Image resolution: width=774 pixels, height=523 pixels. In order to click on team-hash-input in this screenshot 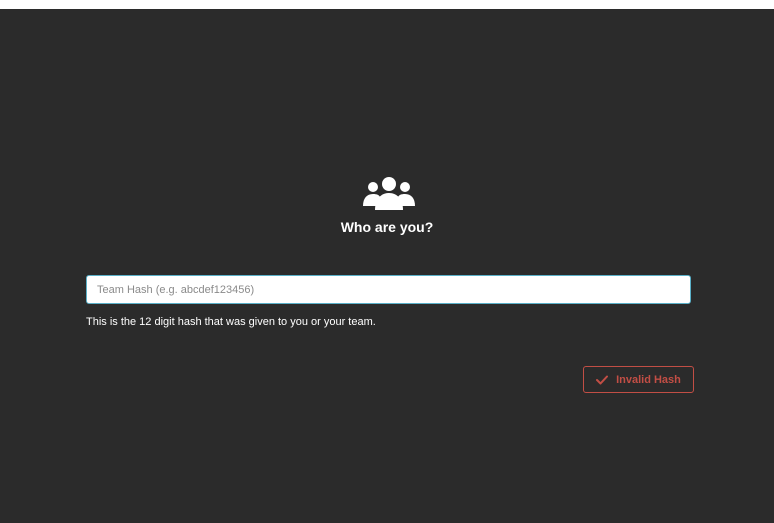, I will do `click(388, 289)`.